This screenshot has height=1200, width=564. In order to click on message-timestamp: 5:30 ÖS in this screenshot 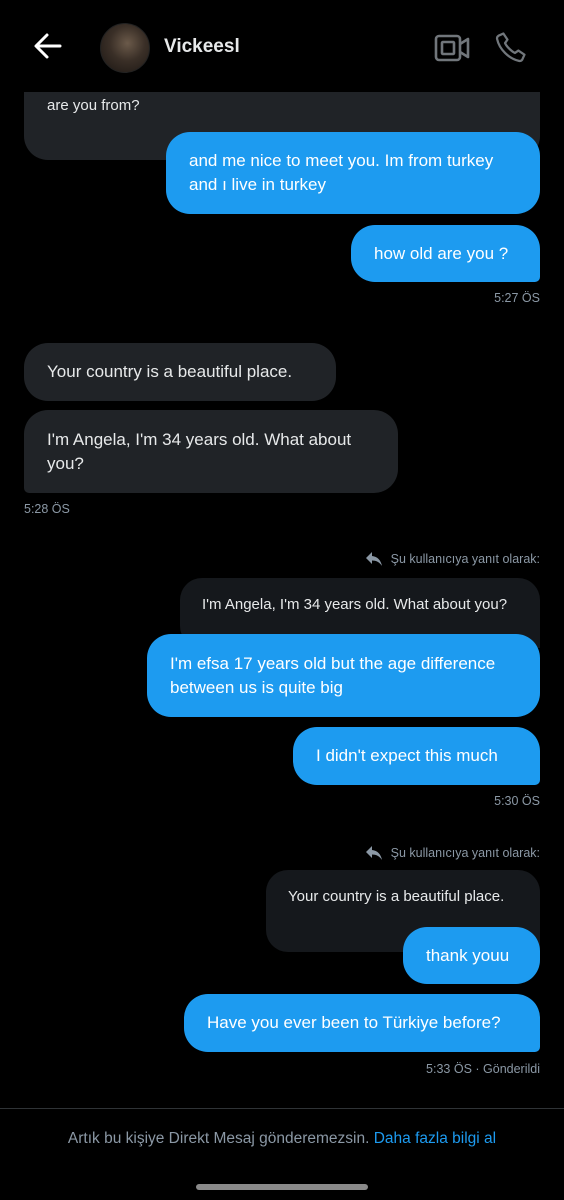, I will do `click(517, 801)`.